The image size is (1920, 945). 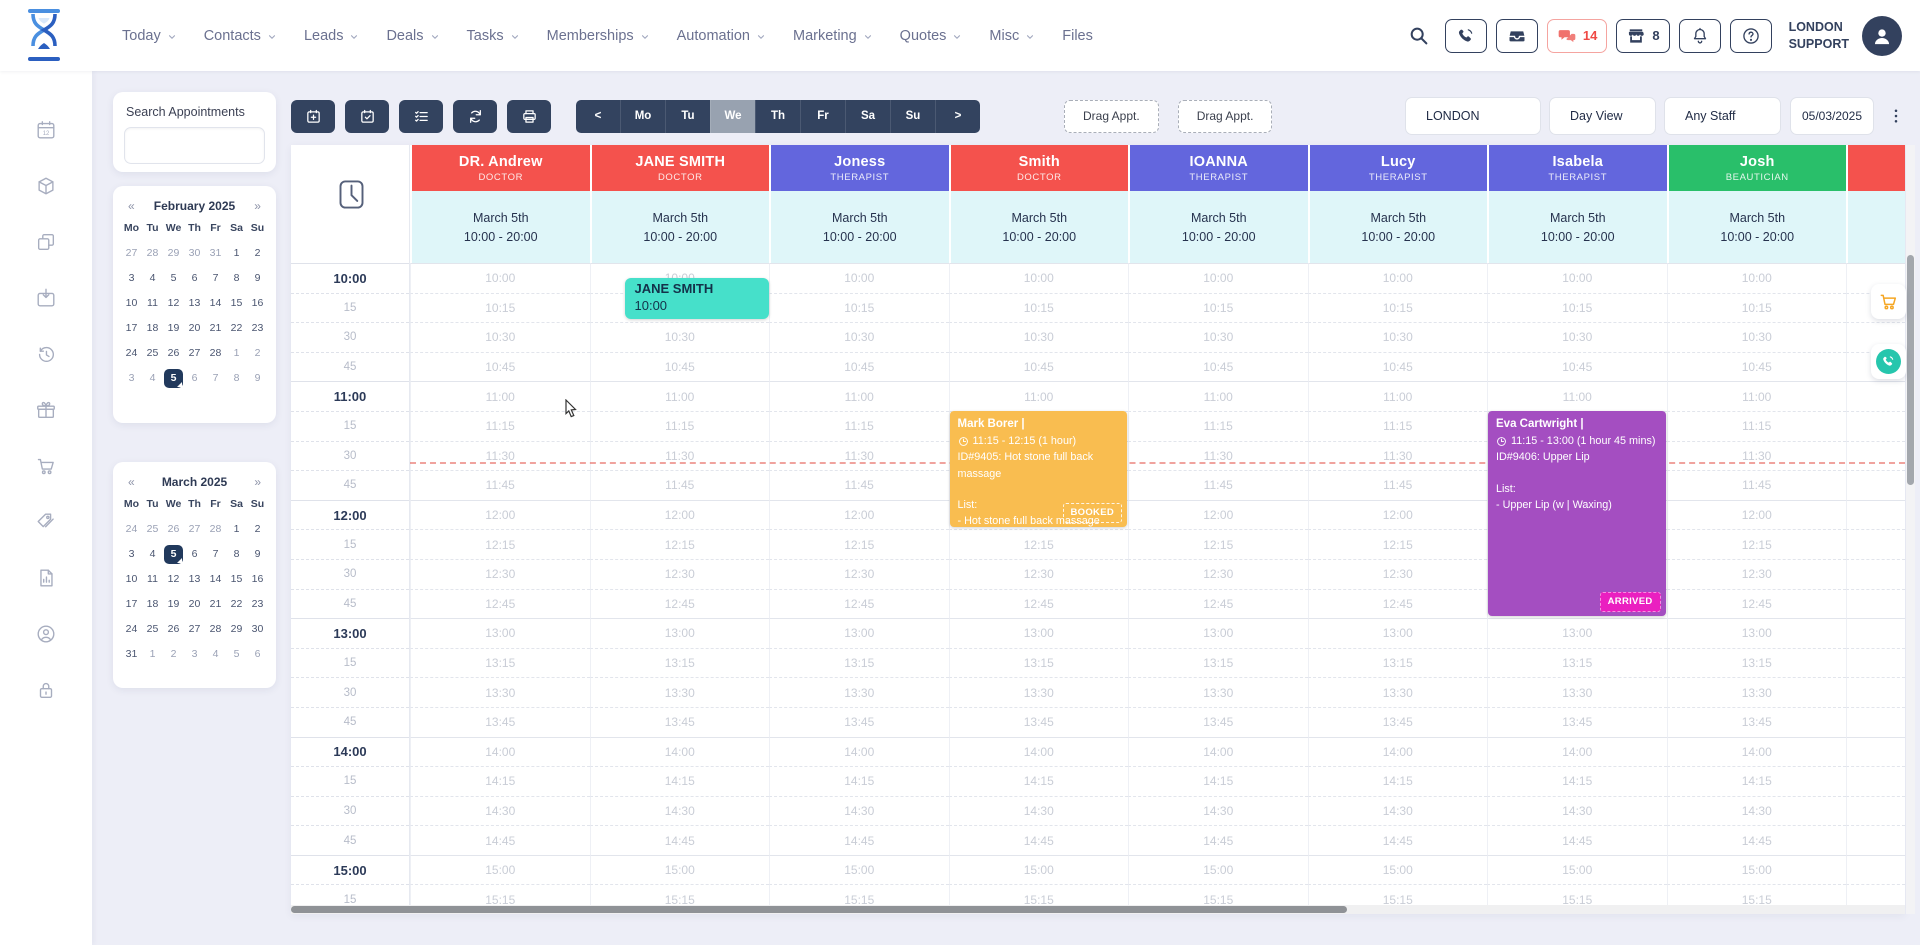 I want to click on staff-select: Any Staff, so click(x=1722, y=116).